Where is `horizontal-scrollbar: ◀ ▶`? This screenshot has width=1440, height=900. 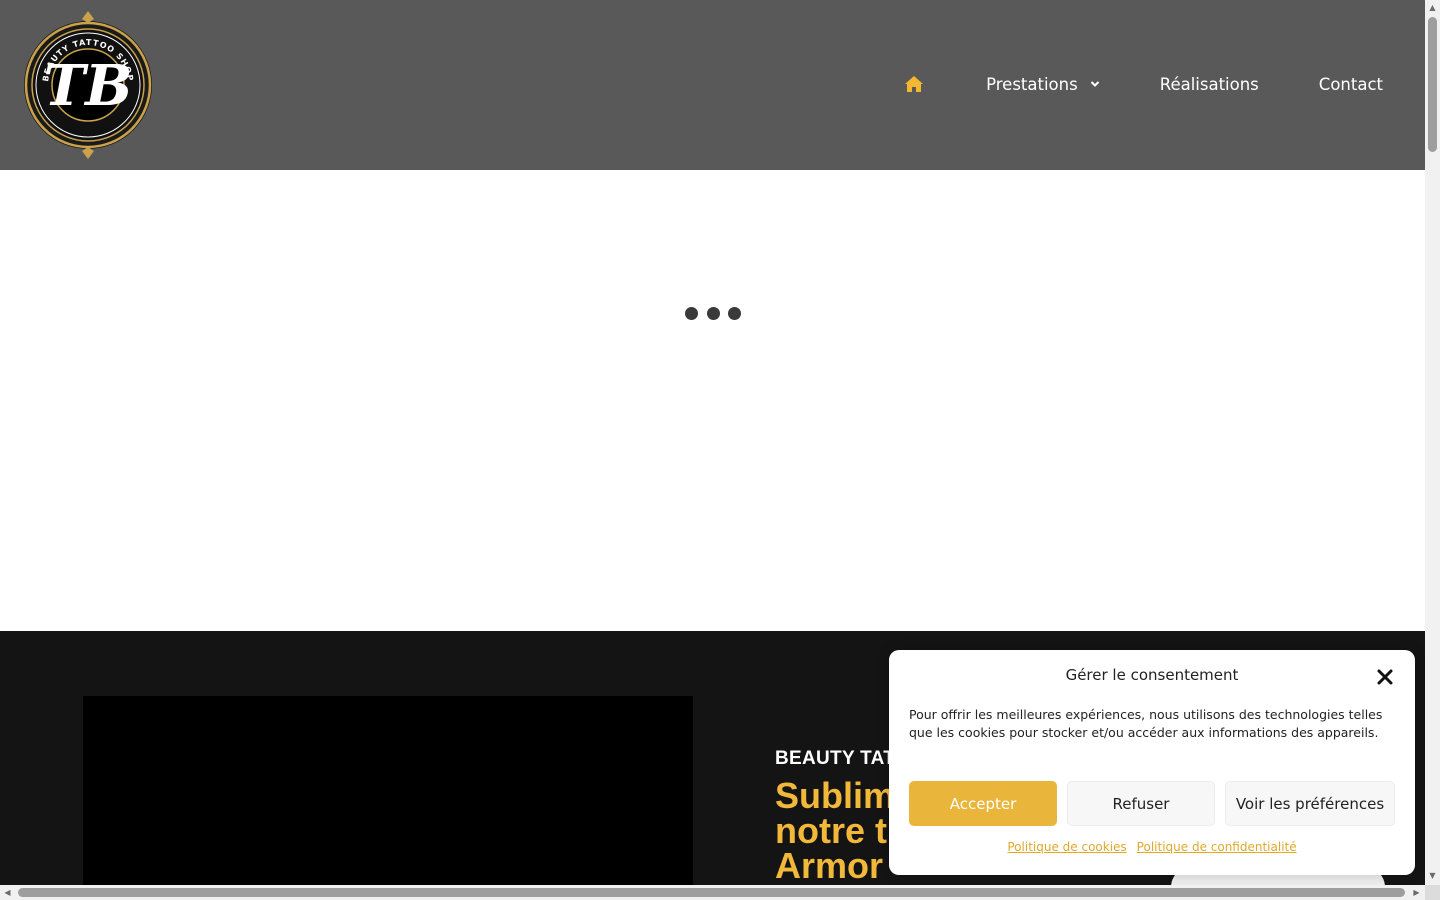
horizontal-scrollbar: ◀ ▶ is located at coordinates (712, 892).